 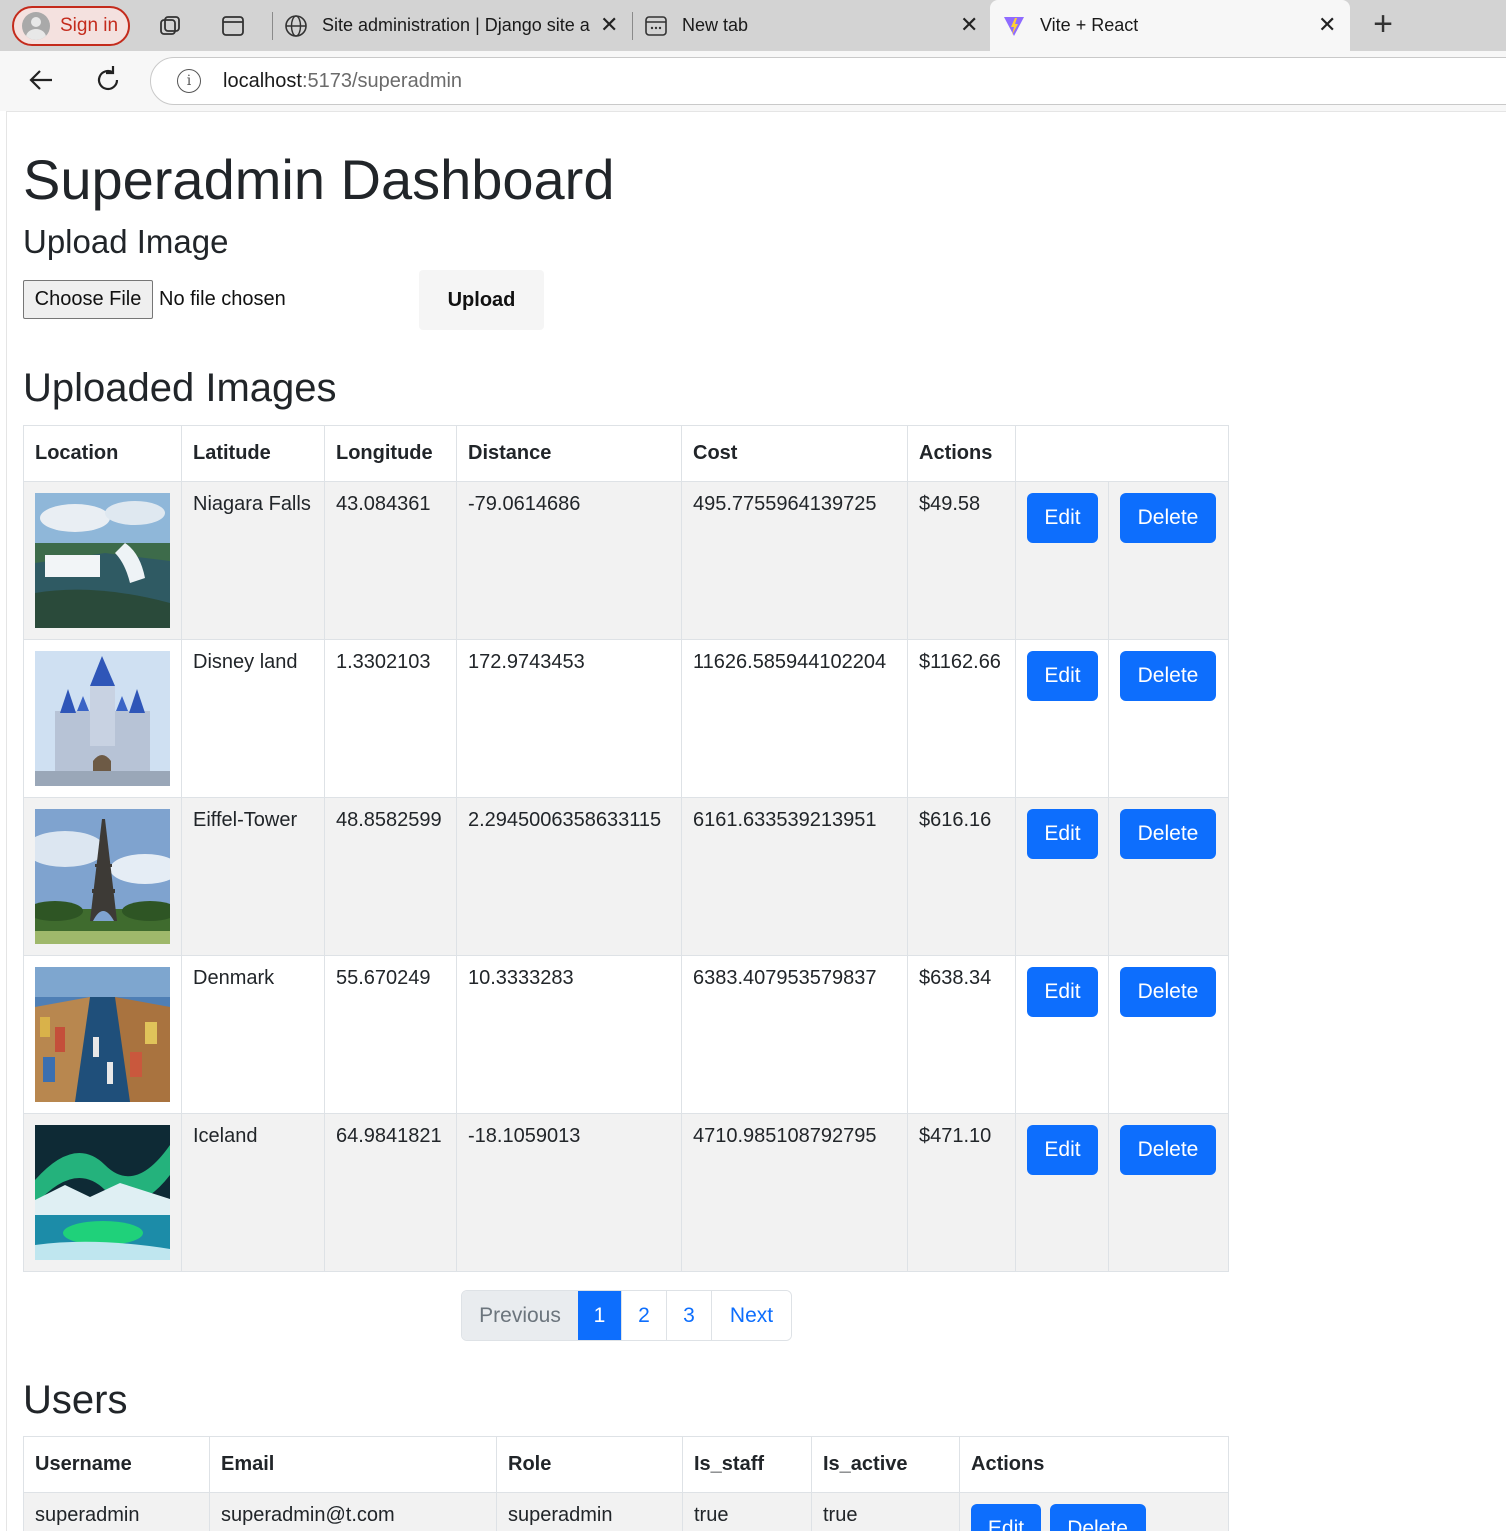 What do you see at coordinates (253, 560) in the screenshot?
I see `location-cell: Niagara Falls` at bounding box center [253, 560].